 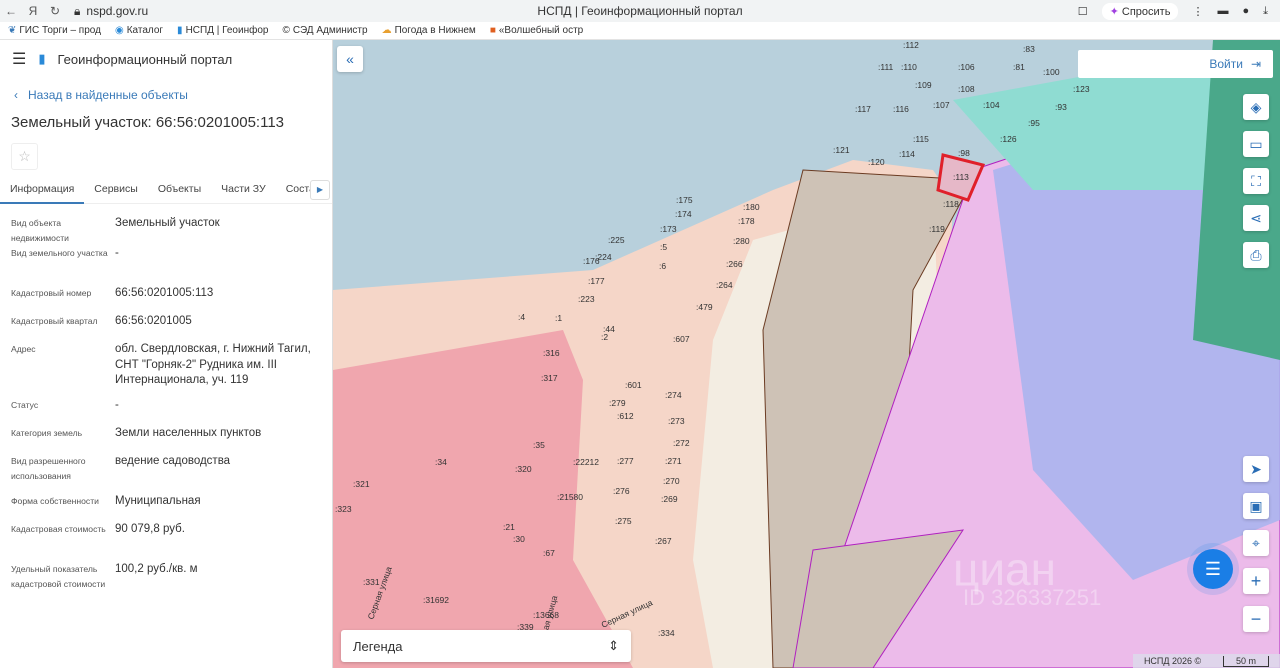 What do you see at coordinates (1019, 67) in the screenshot?
I see `parcel-label: :81` at bounding box center [1019, 67].